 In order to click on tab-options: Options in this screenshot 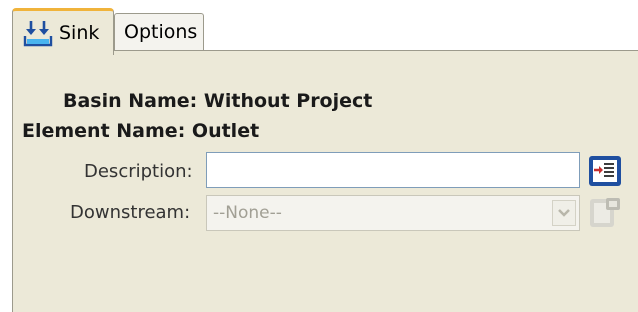, I will do `click(159, 31)`.